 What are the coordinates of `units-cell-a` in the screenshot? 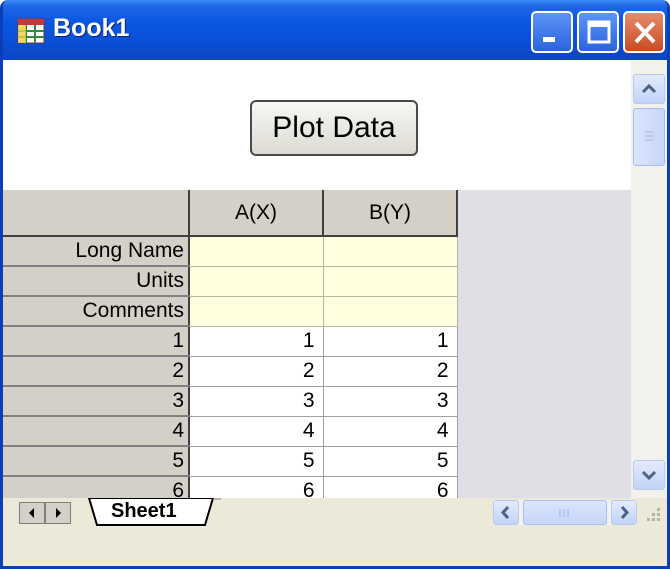 It's located at (256, 281).